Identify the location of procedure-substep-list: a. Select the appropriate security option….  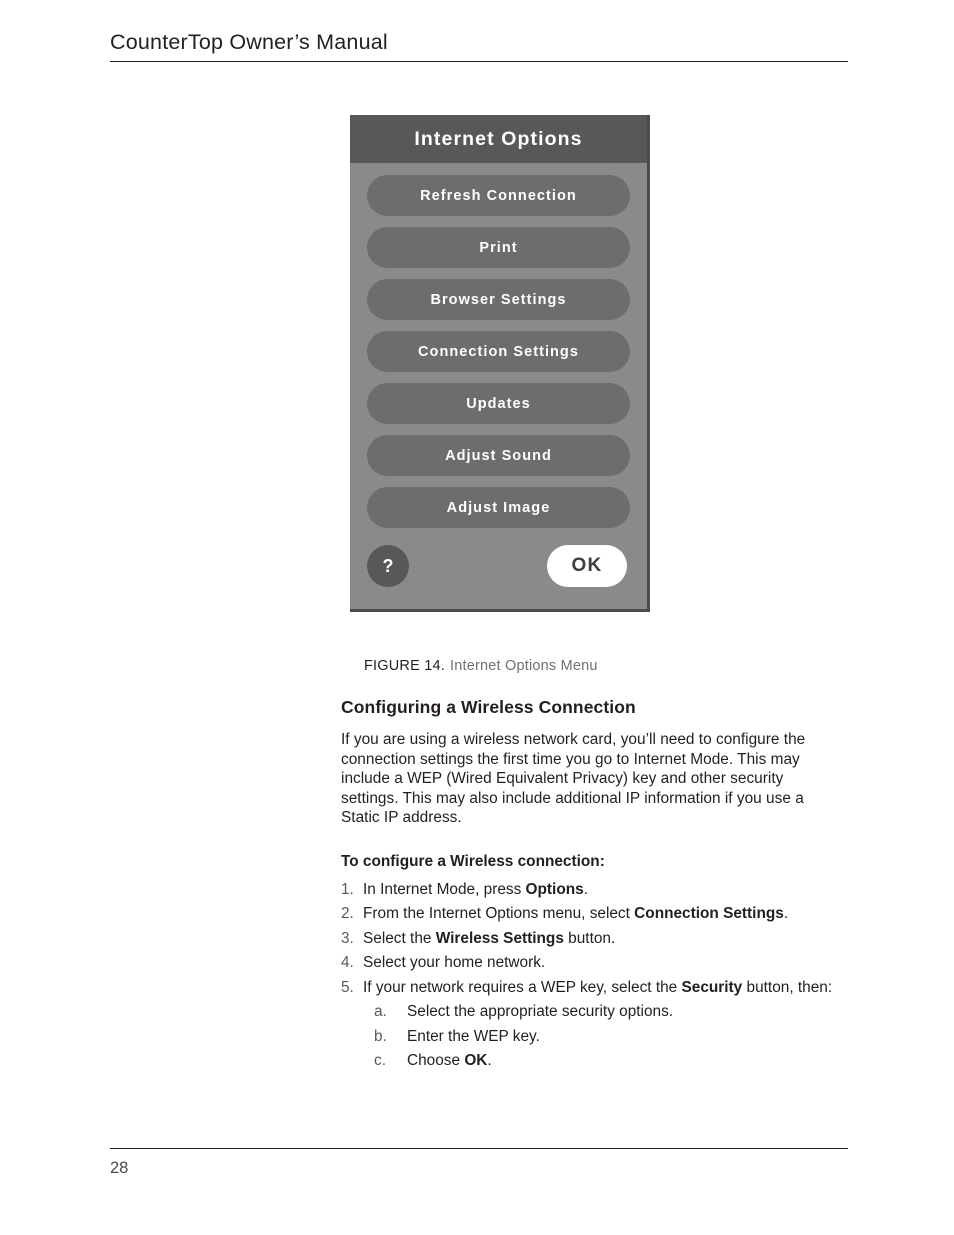
(591, 1036).